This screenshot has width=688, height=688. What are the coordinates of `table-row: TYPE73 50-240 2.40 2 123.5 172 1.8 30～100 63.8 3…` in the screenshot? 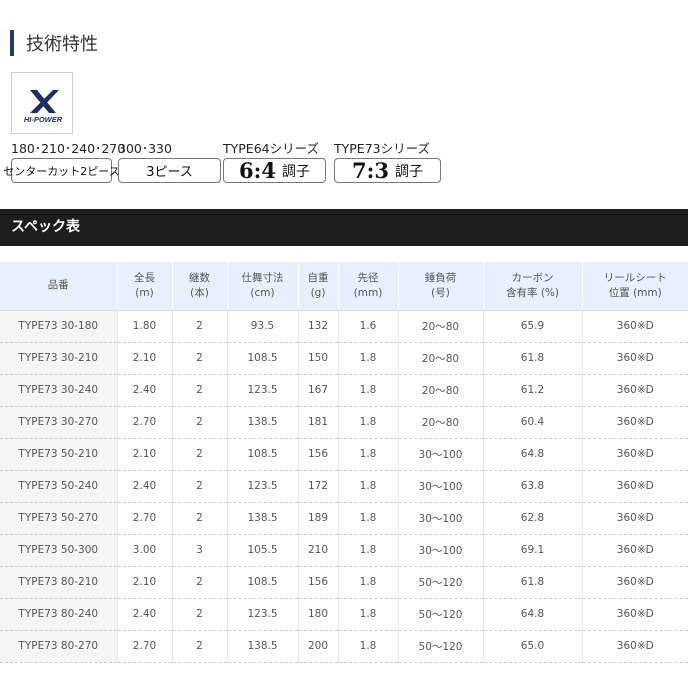 It's located at (344, 486).